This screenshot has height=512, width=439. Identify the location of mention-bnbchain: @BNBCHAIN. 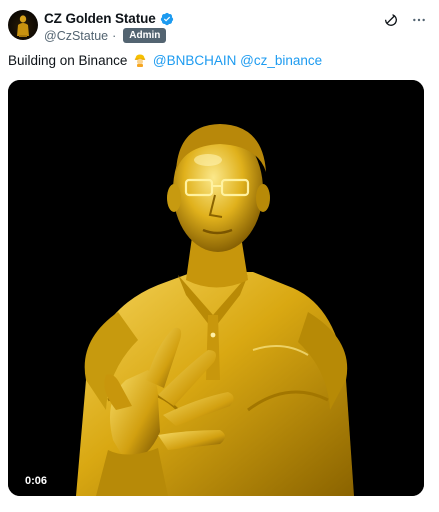
(194, 60).